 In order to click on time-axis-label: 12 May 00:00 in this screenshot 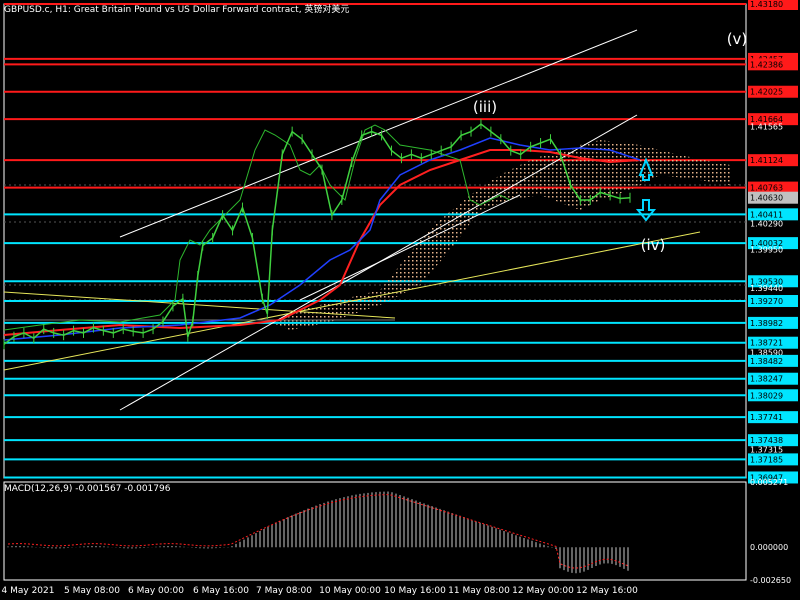, I will do `click(543, 591)`.